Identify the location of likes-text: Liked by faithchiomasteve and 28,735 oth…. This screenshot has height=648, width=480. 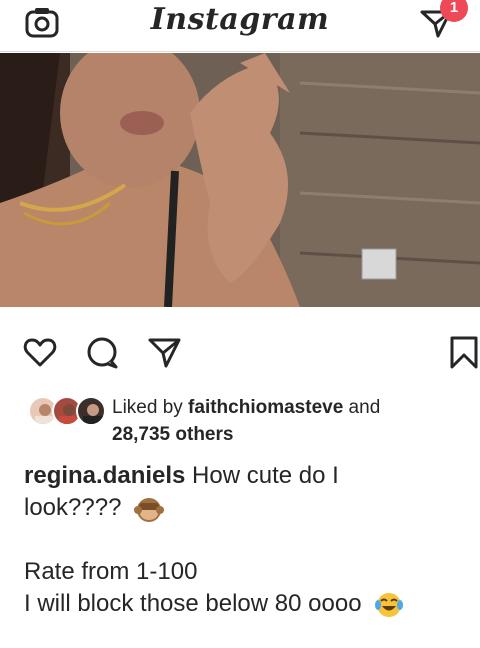
(246, 421).